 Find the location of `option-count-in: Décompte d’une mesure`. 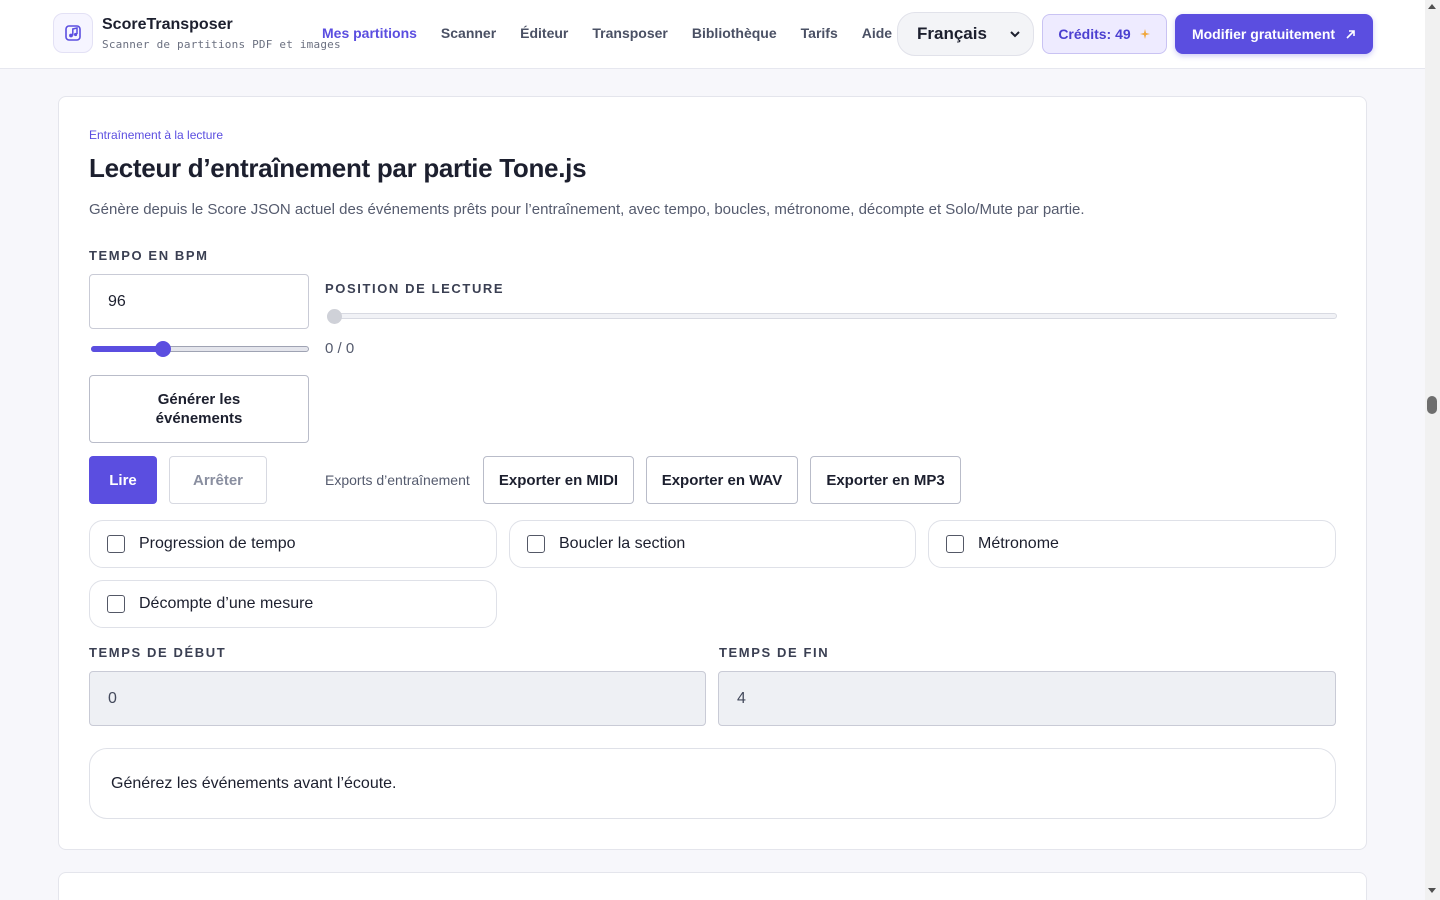

option-count-in: Décompte d’une mesure is located at coordinates (293, 604).